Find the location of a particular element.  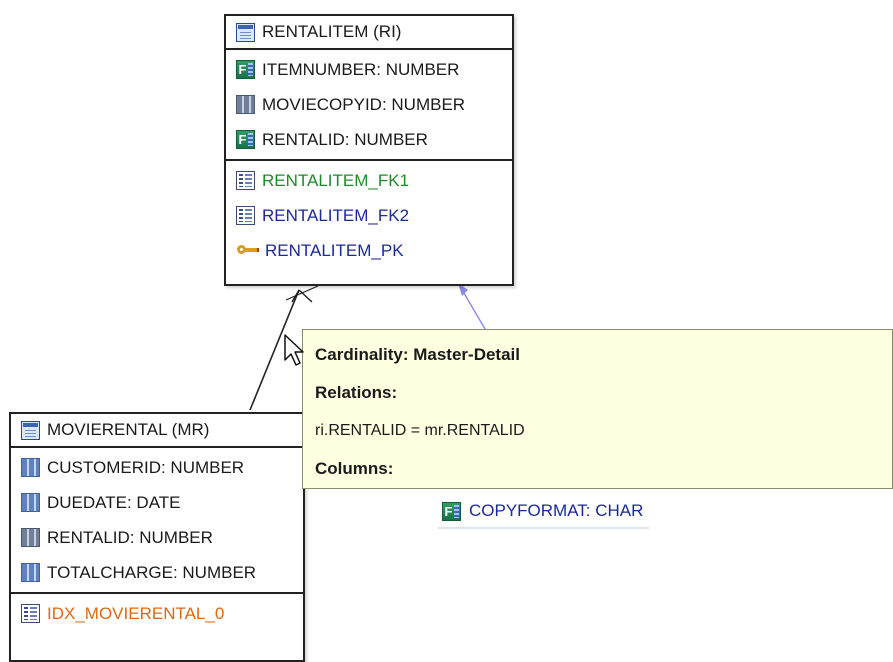

entity-title: MOVIERENTAL (MR) is located at coordinates (128, 429).